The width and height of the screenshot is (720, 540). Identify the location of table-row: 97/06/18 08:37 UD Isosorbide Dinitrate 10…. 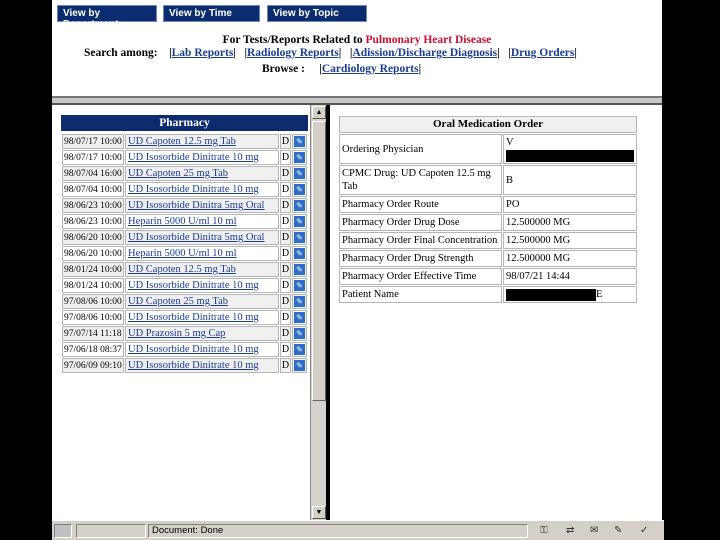
(184, 349).